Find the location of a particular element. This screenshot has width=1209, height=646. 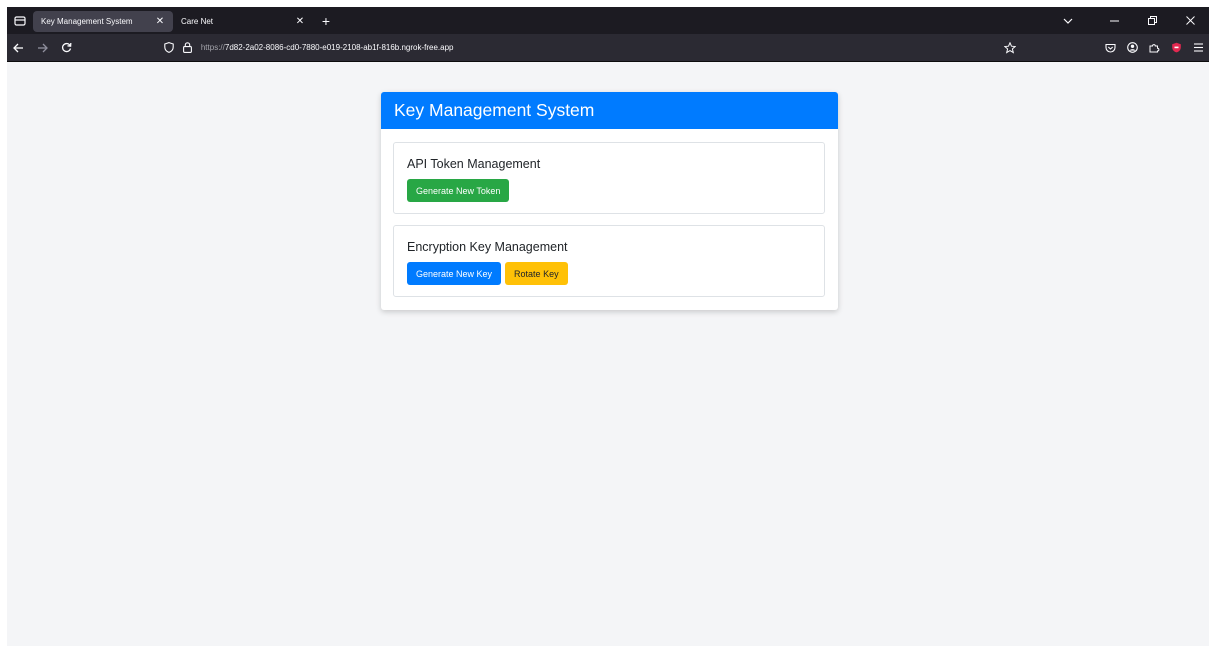

tab-label: Key Management System is located at coordinates (87, 21).